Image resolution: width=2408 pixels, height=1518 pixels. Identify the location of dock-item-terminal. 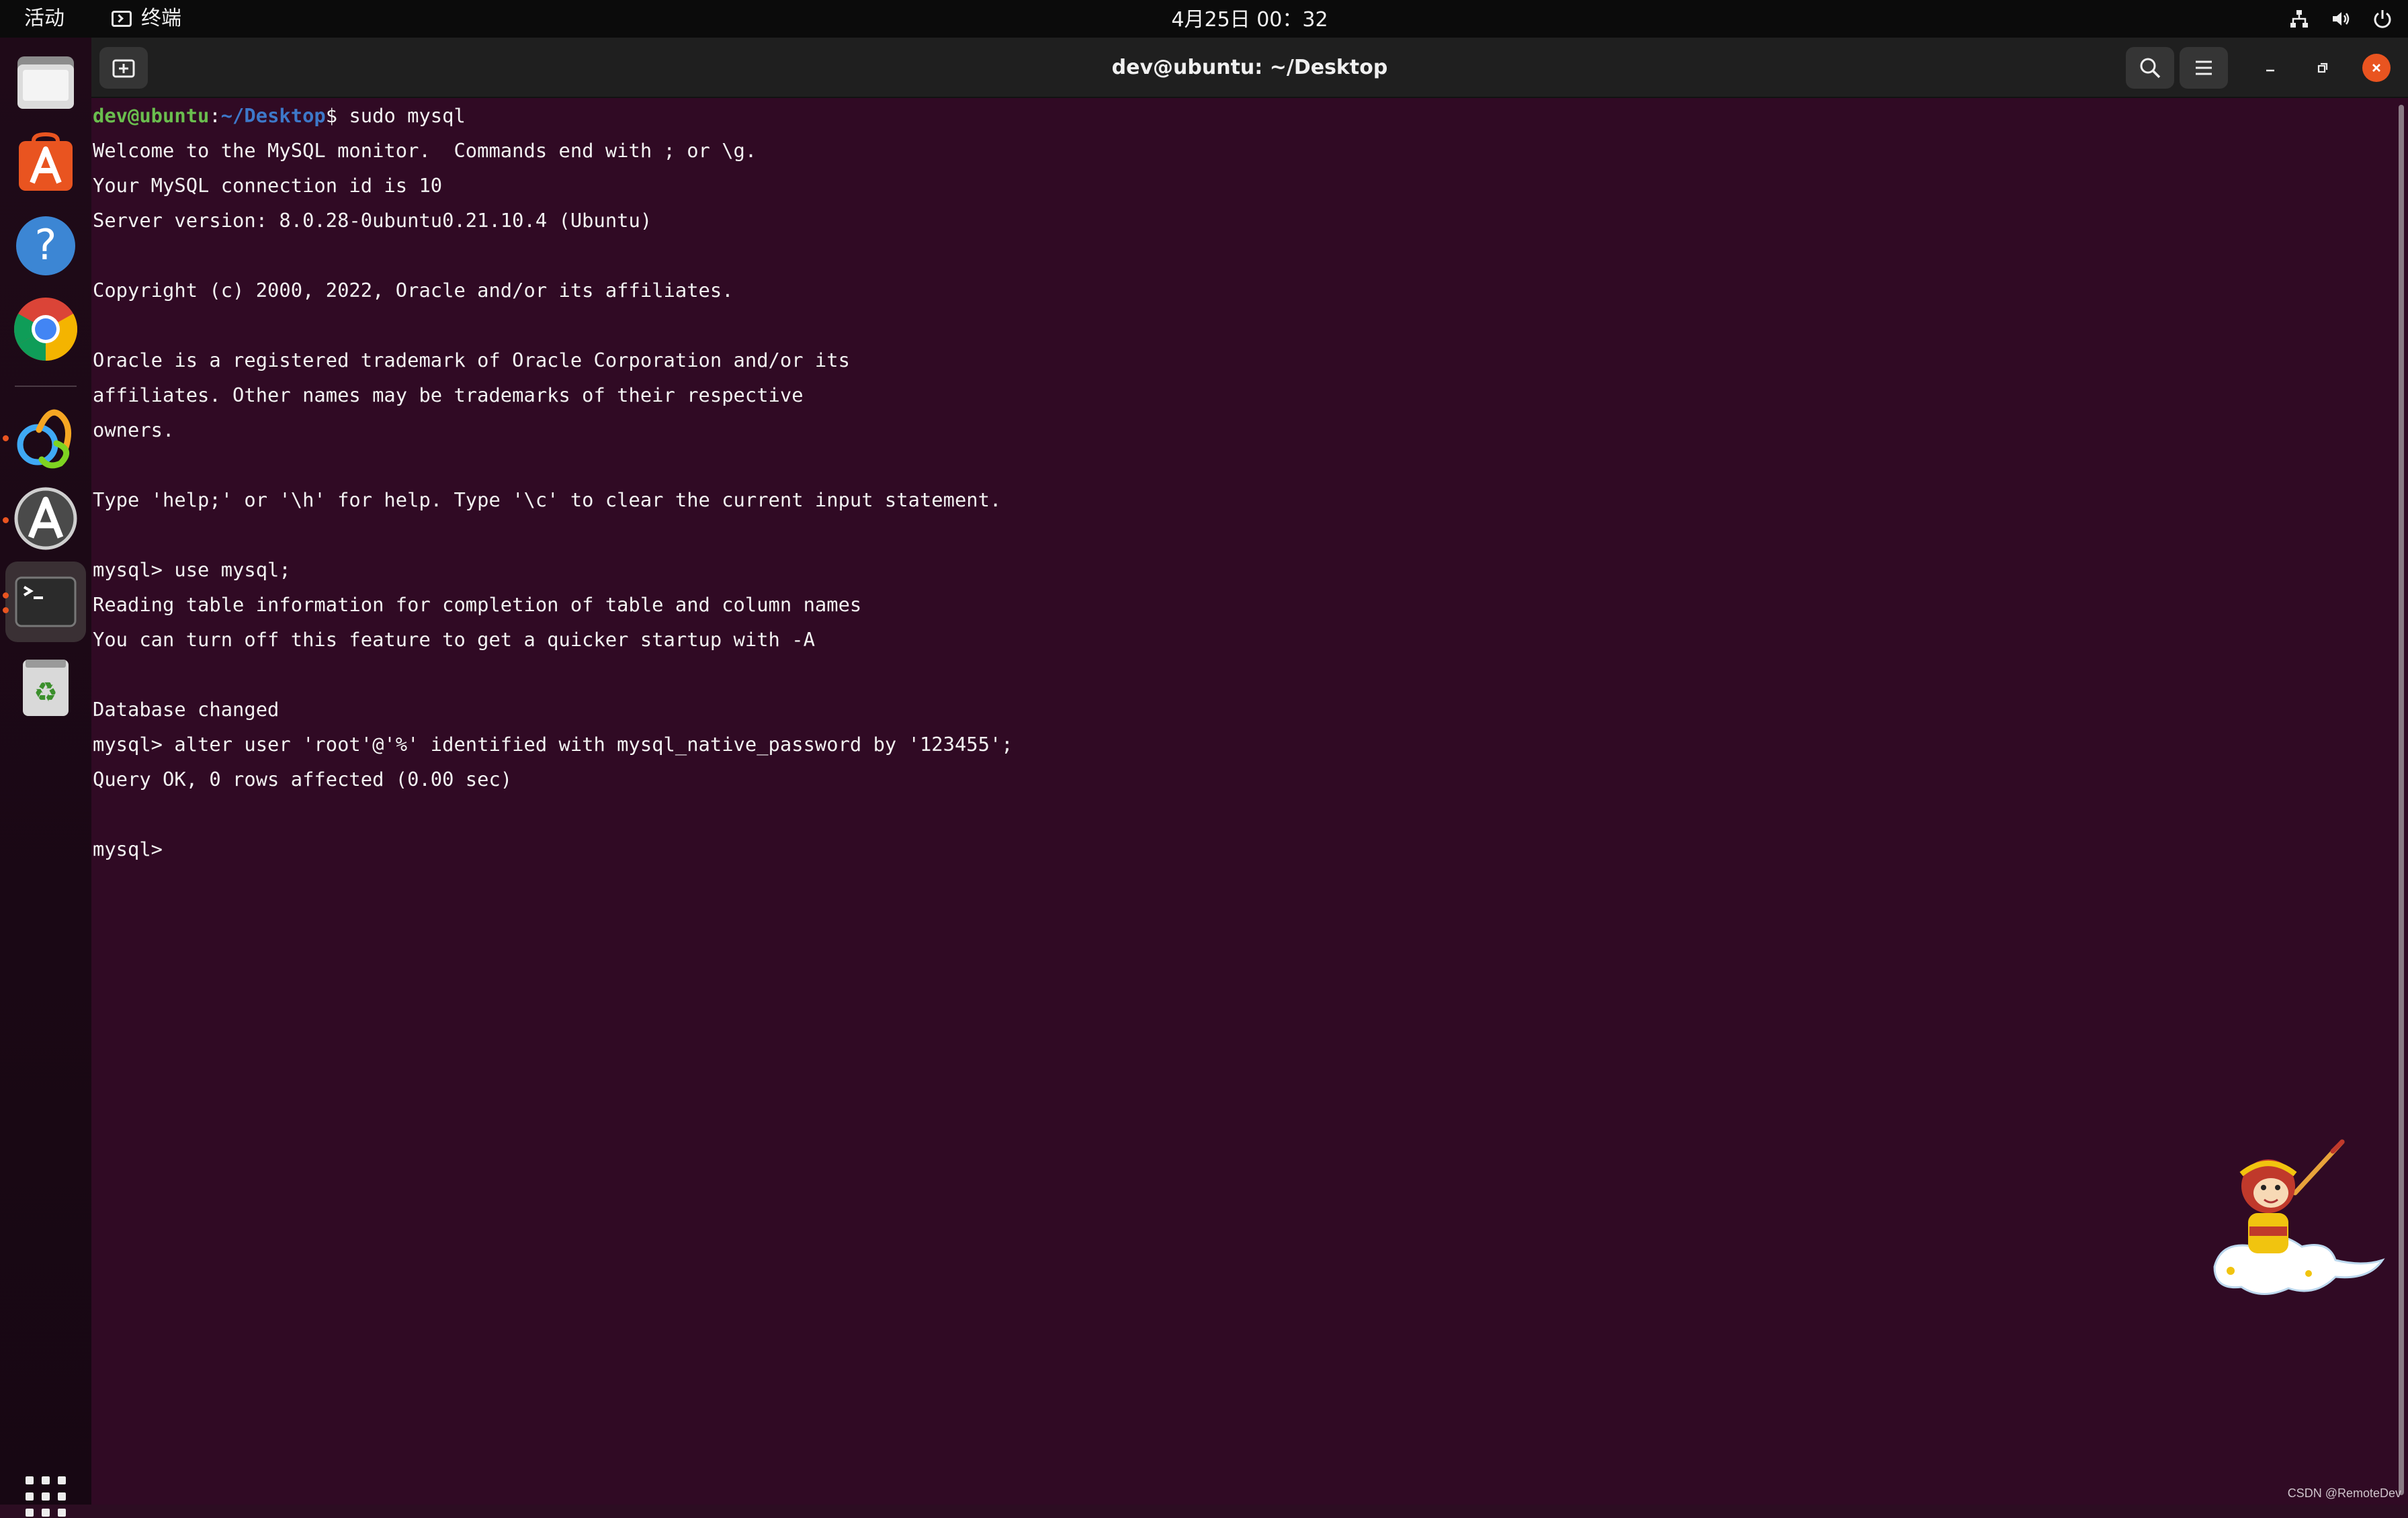
(45, 602).